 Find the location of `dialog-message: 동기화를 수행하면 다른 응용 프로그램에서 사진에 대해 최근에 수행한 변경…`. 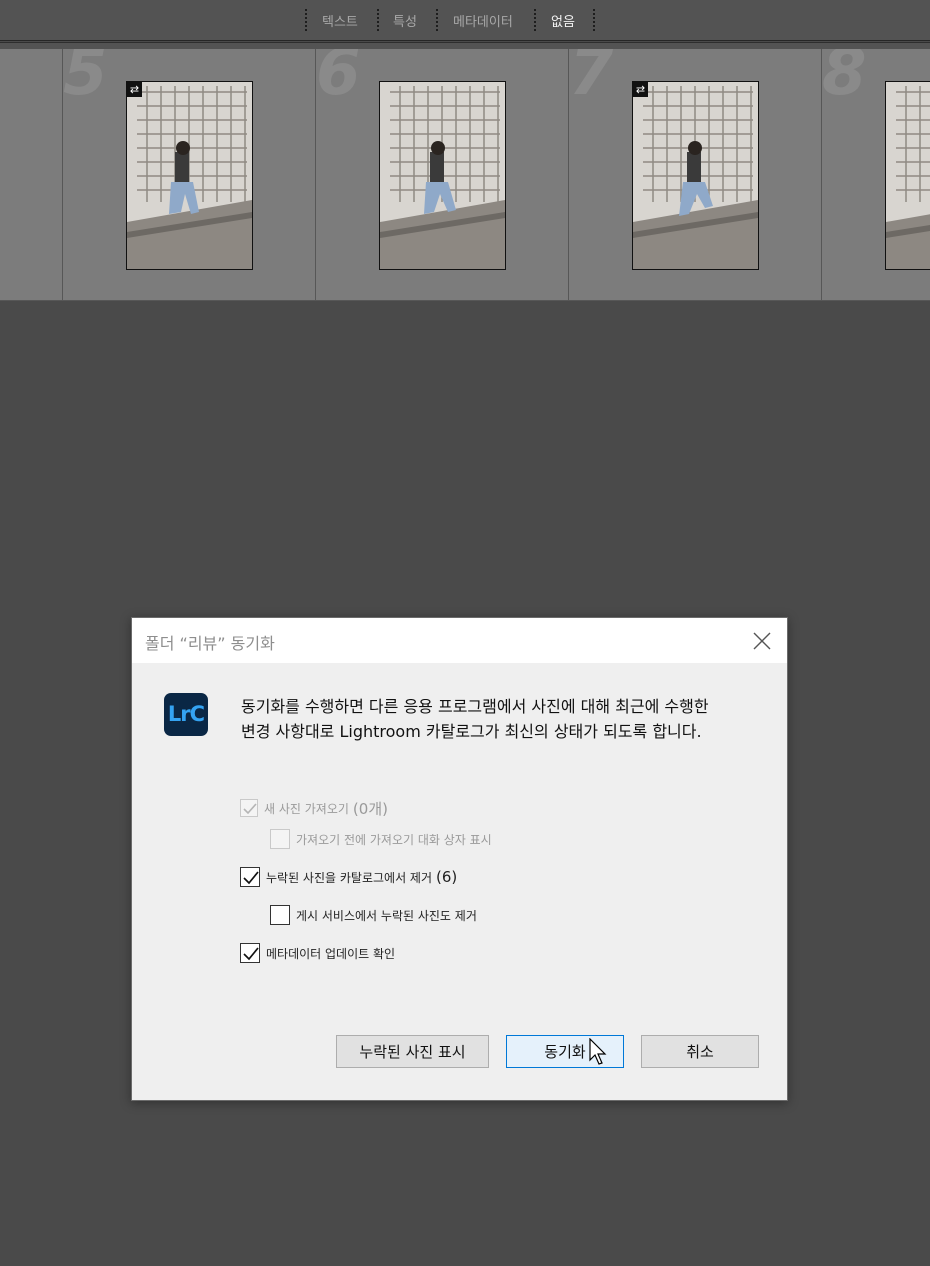

dialog-message: 동기화를 수행하면 다른 응용 프로그램에서 사진에 대해 최근에 수행한 변경… is located at coordinates (503, 719).